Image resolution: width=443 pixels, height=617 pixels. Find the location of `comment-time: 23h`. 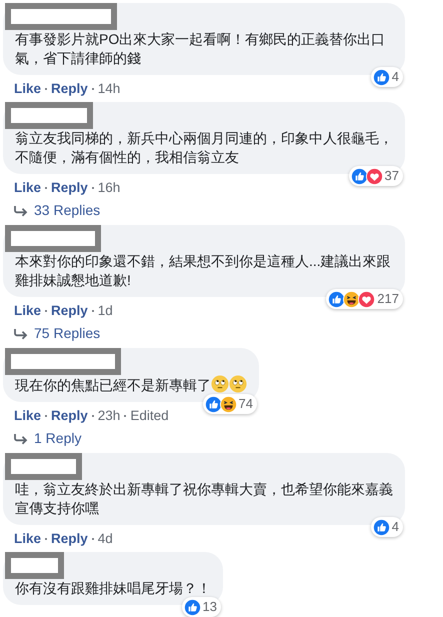

comment-time: 23h is located at coordinates (109, 415).